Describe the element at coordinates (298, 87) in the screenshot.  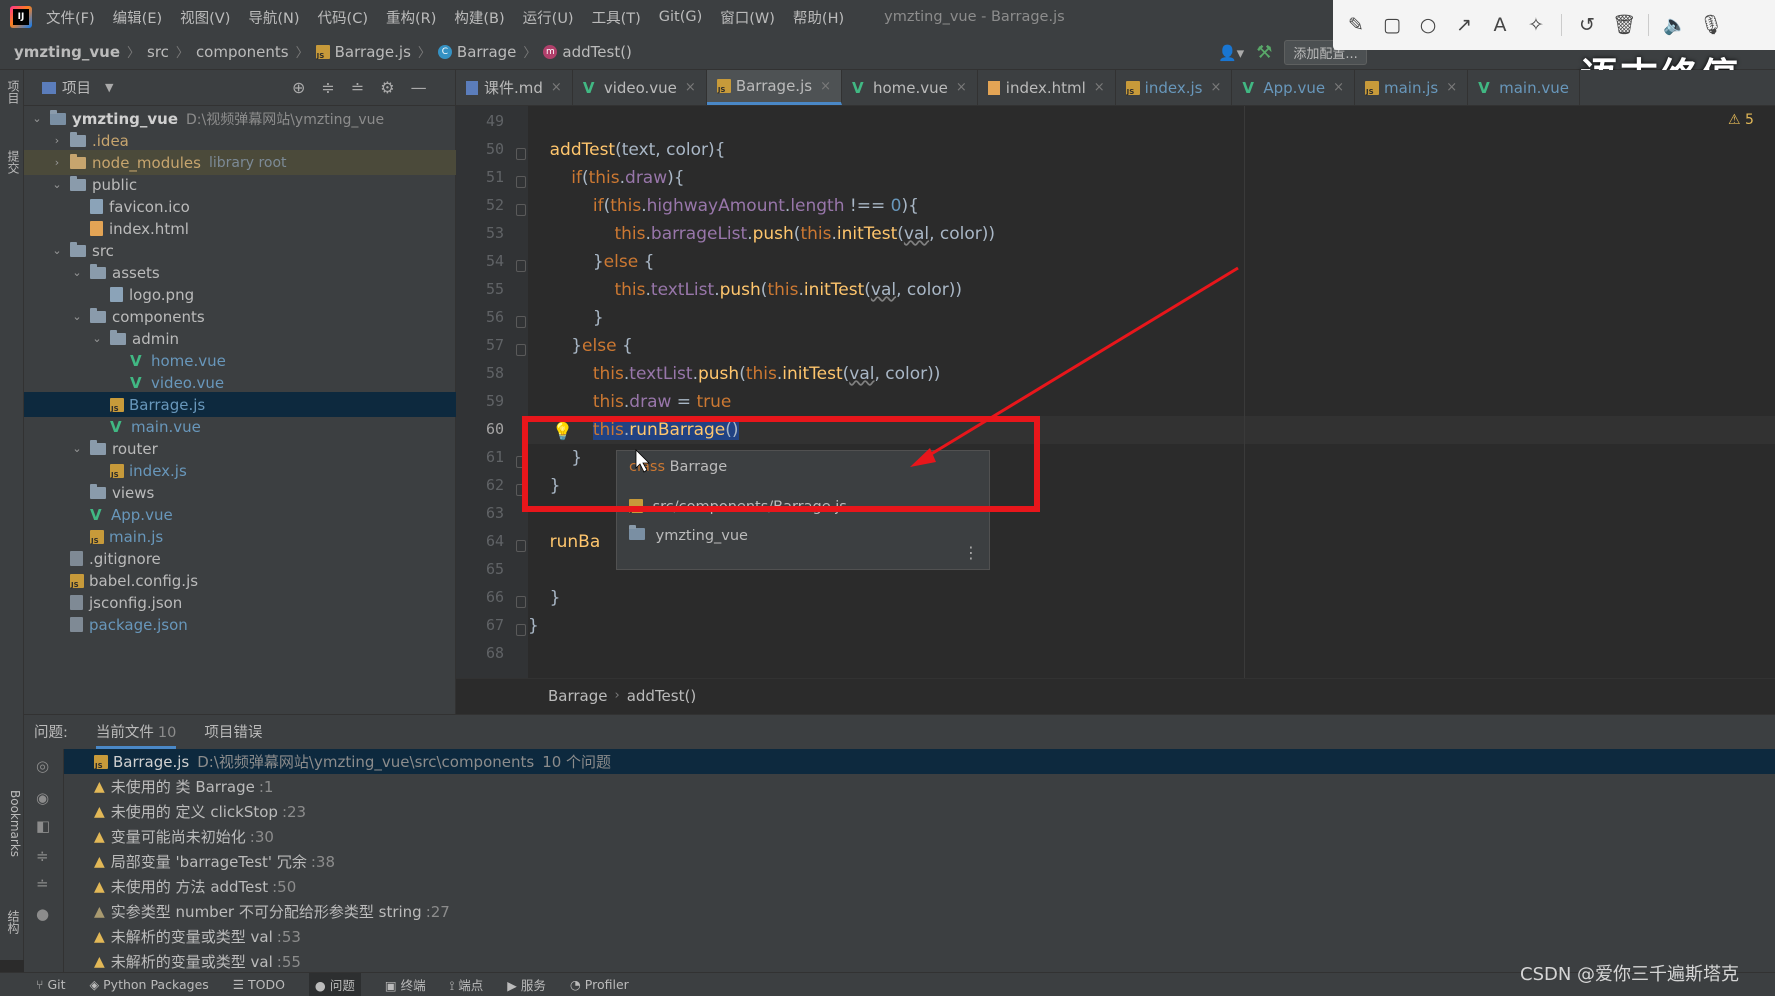
I see `locate-icon: ⊕` at that location.